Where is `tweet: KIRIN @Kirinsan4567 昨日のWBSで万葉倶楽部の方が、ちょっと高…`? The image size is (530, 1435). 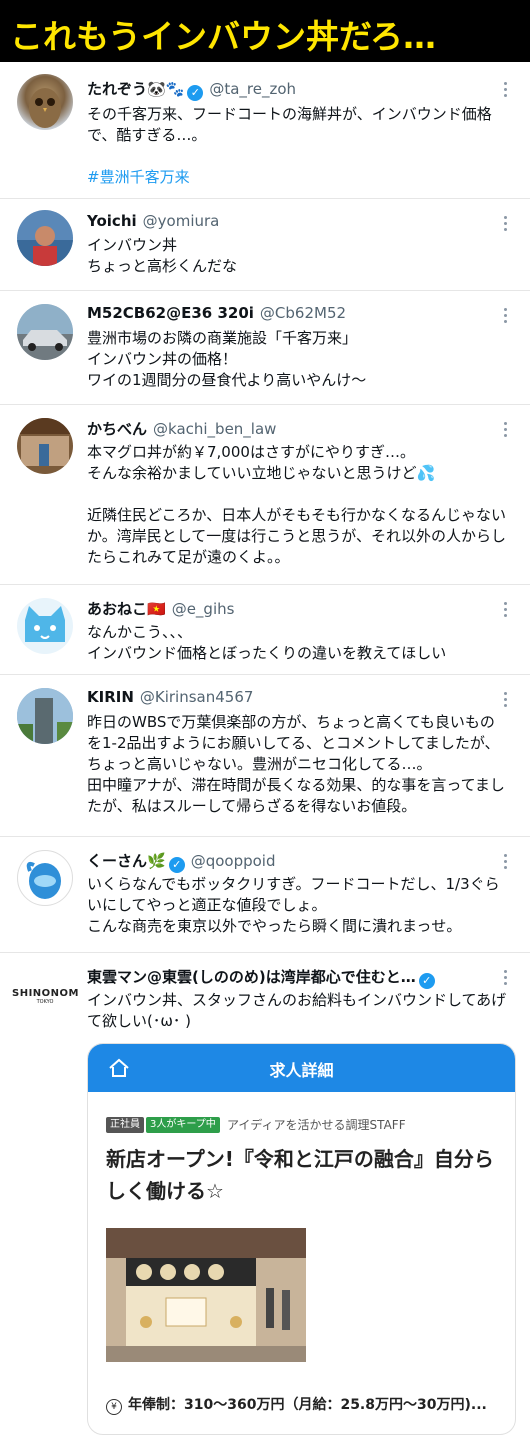
tweet: KIRIN @Kirinsan4567 昨日のWBSで万葉倶楽部の方が、ちょっと高… is located at coordinates (265, 755).